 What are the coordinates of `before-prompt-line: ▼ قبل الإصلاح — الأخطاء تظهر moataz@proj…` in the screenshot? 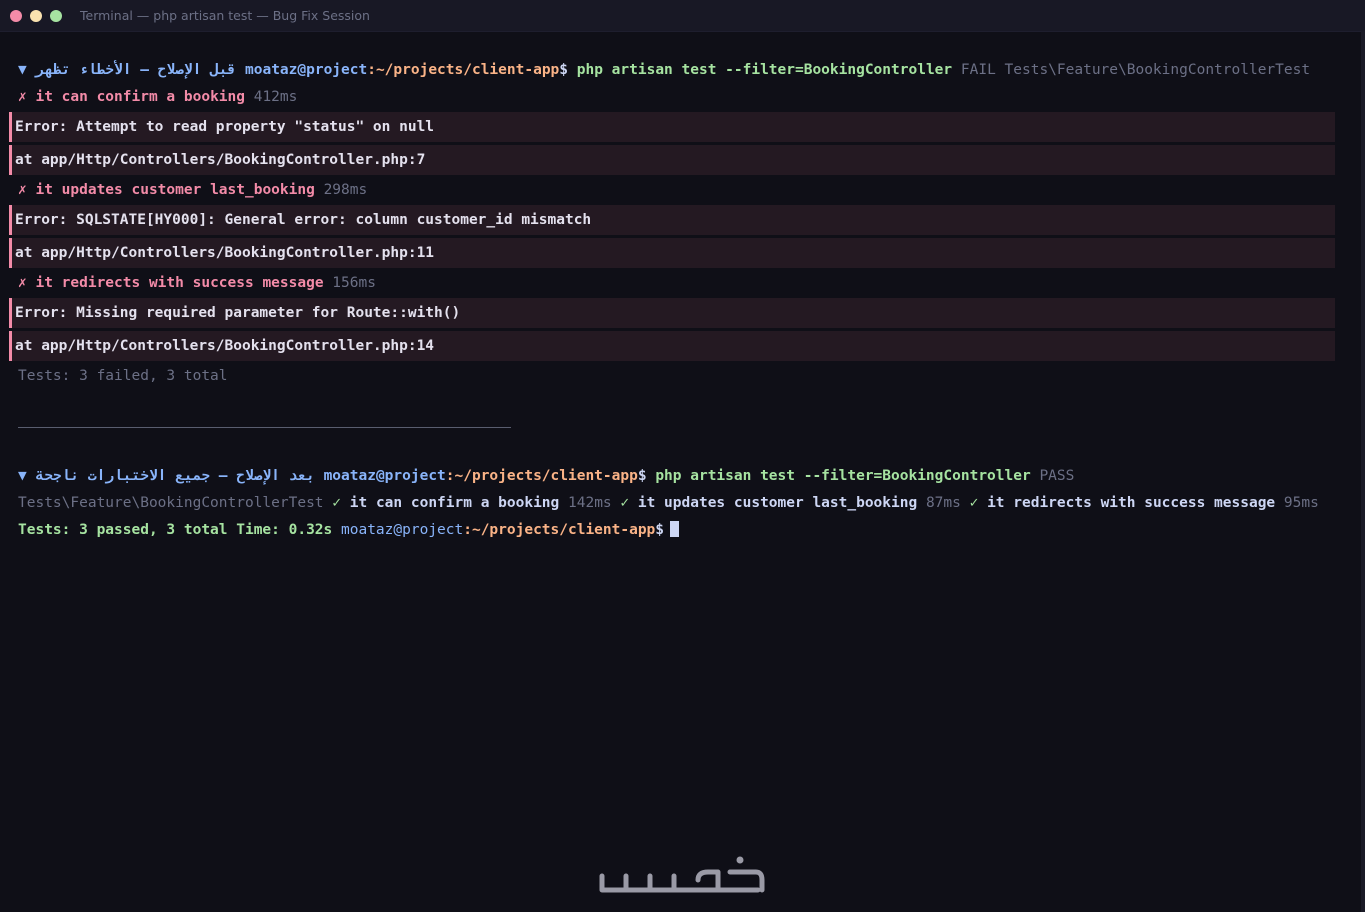 It's located at (682, 71).